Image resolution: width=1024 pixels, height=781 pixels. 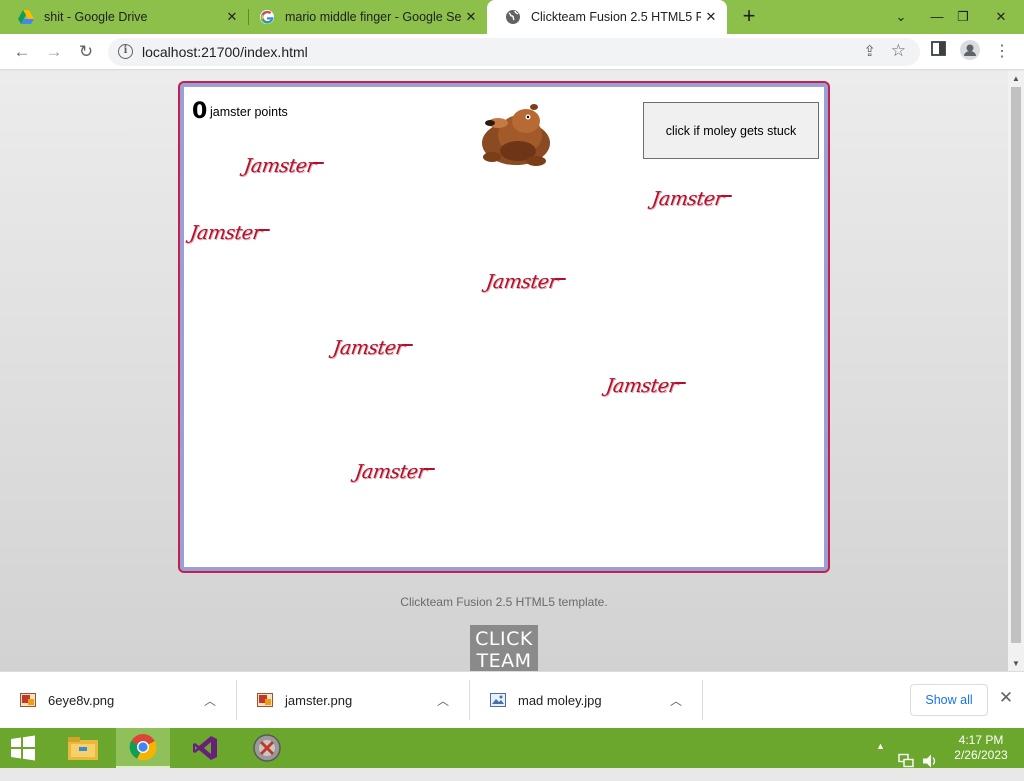 What do you see at coordinates (225, 52) in the screenshot?
I see `url-text: localhost:21700/index.html` at bounding box center [225, 52].